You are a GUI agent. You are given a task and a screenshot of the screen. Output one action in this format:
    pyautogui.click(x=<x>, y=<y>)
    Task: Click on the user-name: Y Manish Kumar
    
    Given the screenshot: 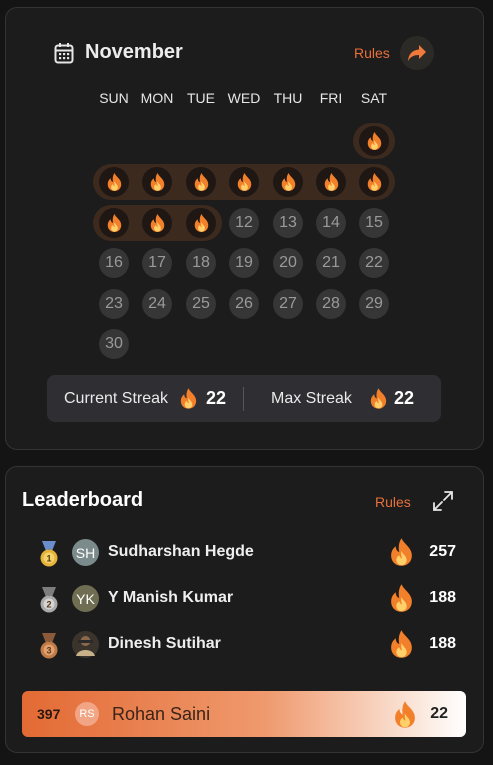 What is the action you would take?
    pyautogui.click(x=171, y=597)
    